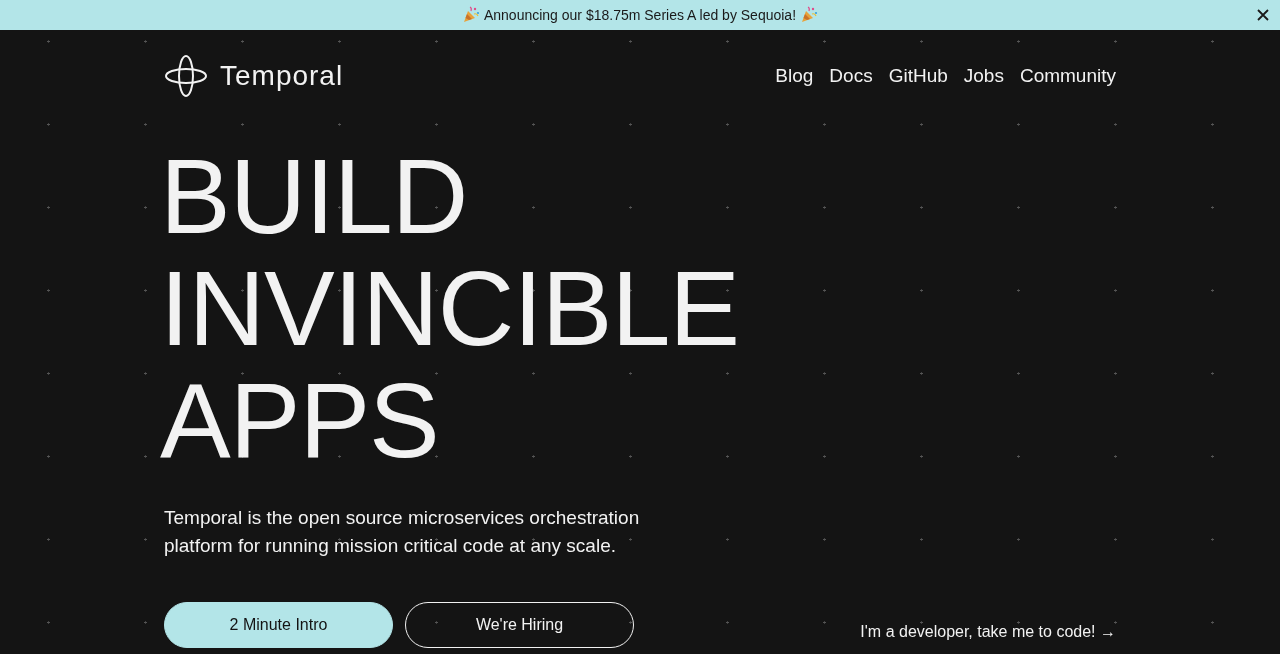  What do you see at coordinates (794, 76) in the screenshot?
I see `nav-link: Blog` at bounding box center [794, 76].